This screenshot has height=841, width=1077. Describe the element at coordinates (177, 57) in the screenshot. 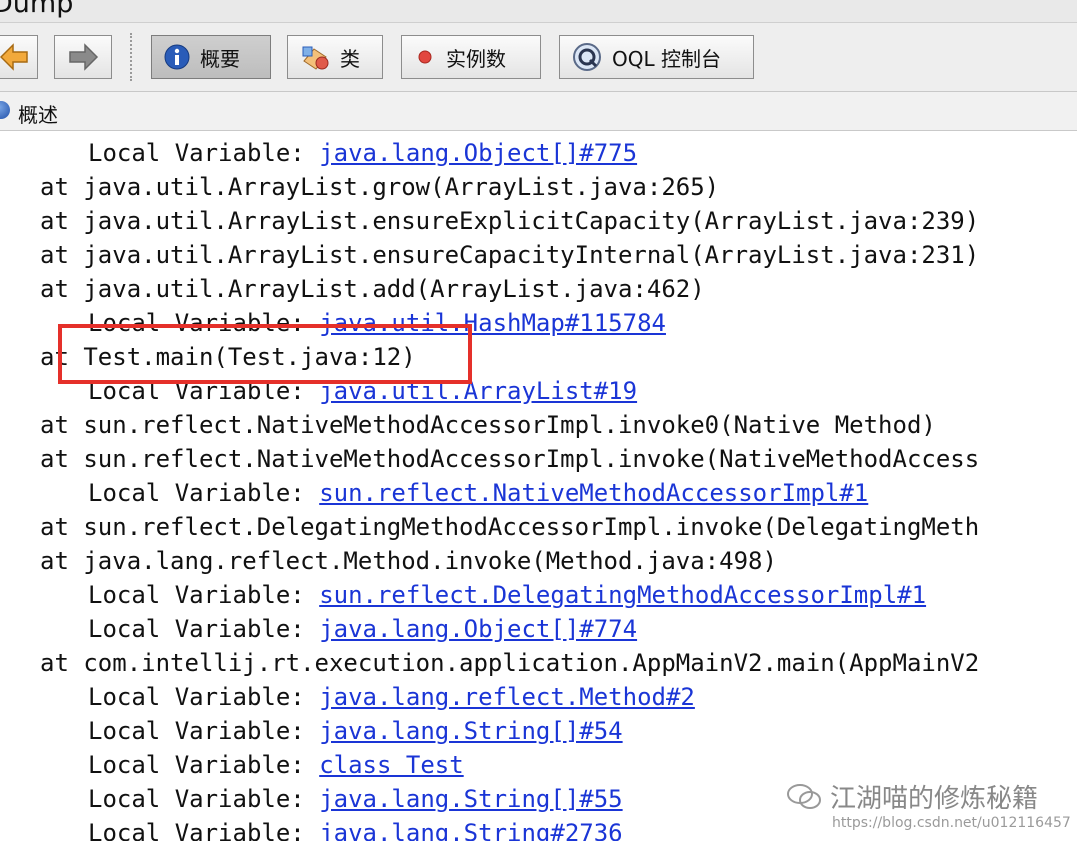

I see `info-icon` at that location.